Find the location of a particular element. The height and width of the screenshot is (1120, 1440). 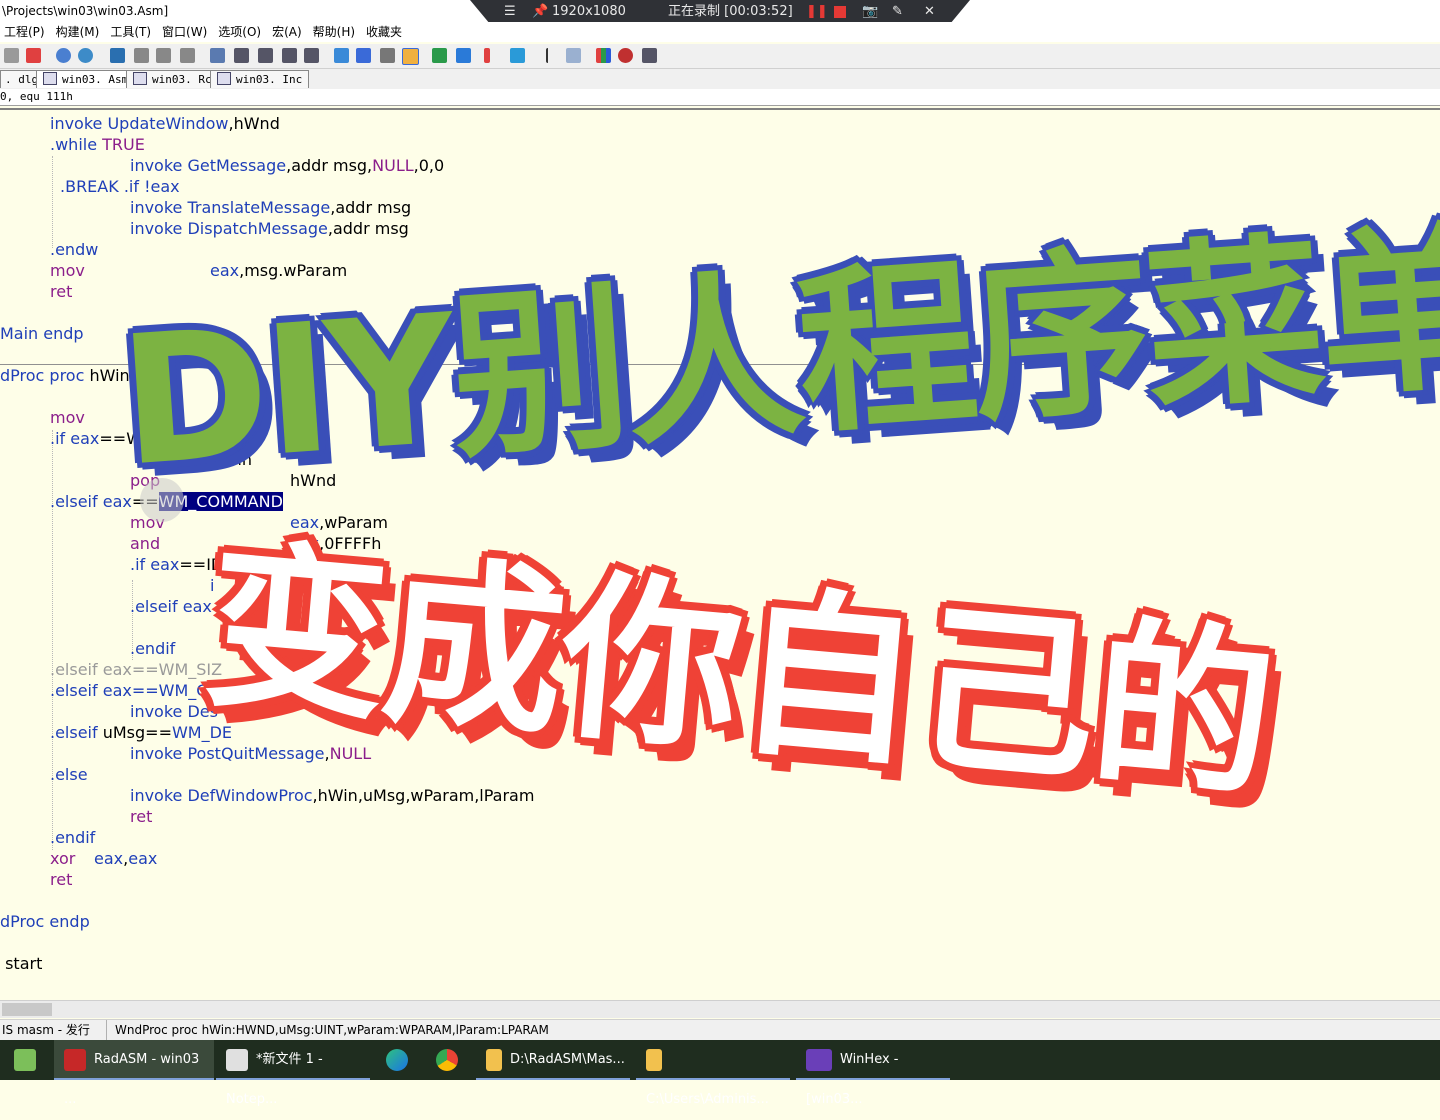

resource-icon is located at coordinates (363, 55).